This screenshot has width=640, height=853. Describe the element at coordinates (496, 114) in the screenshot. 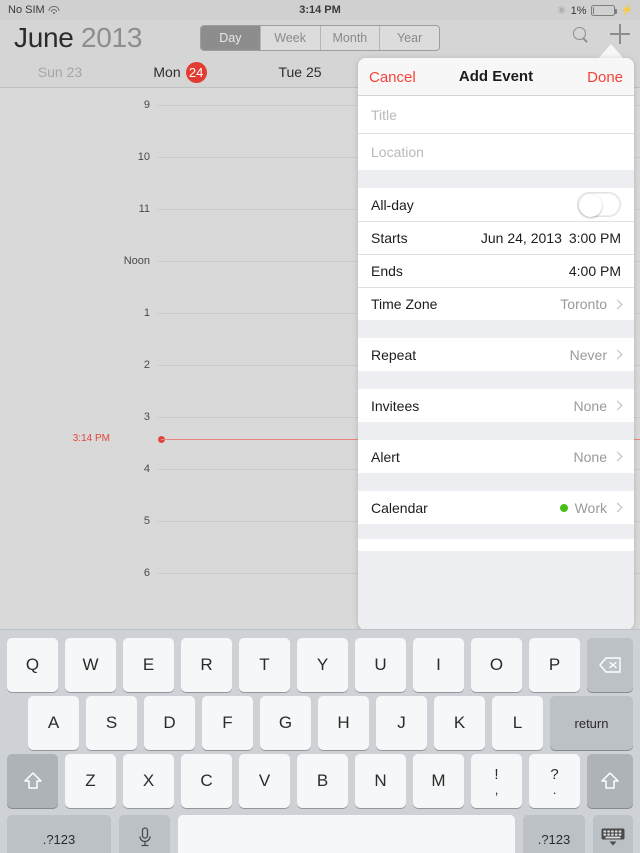

I see `title-field-row: Title` at that location.